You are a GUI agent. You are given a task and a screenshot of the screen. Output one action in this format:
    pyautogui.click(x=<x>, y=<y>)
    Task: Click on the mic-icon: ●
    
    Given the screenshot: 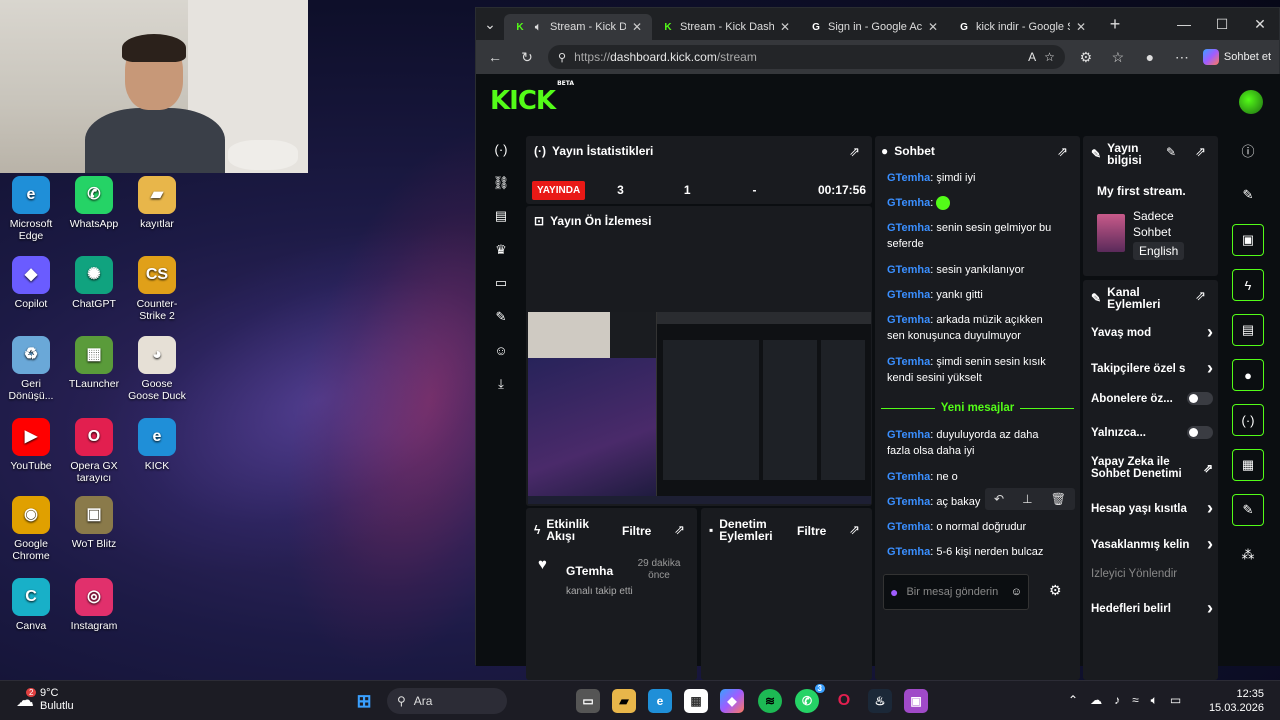 What is the action you would take?
    pyautogui.click(x=894, y=592)
    